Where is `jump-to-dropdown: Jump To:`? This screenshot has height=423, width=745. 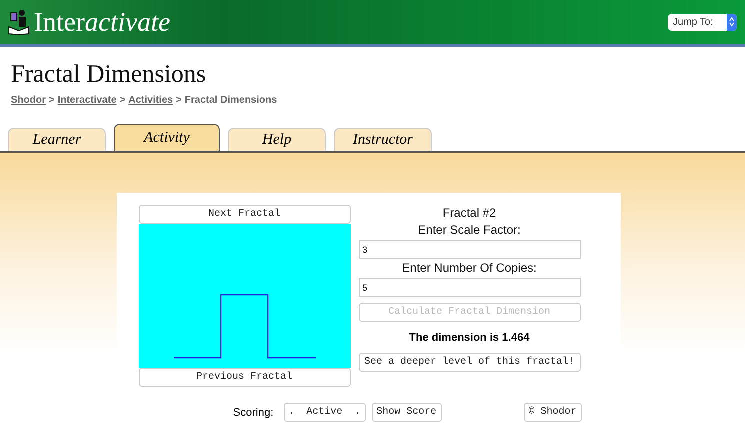 jump-to-dropdown: Jump To: is located at coordinates (702, 22).